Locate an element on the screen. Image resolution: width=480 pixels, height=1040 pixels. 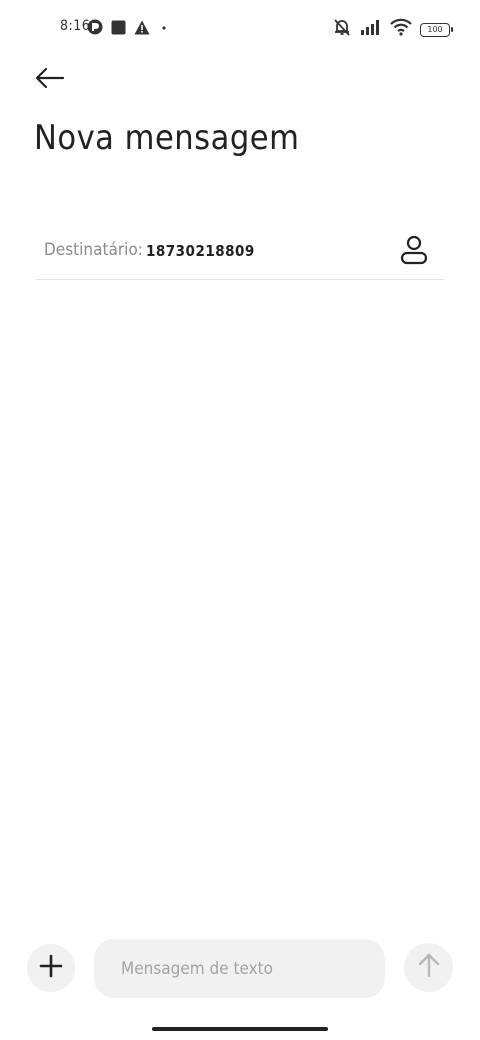
wifi-icon is located at coordinates (401, 29).